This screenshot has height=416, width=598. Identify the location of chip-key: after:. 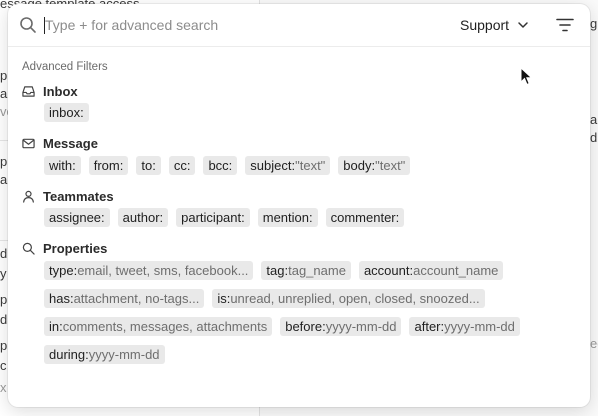
(429, 326).